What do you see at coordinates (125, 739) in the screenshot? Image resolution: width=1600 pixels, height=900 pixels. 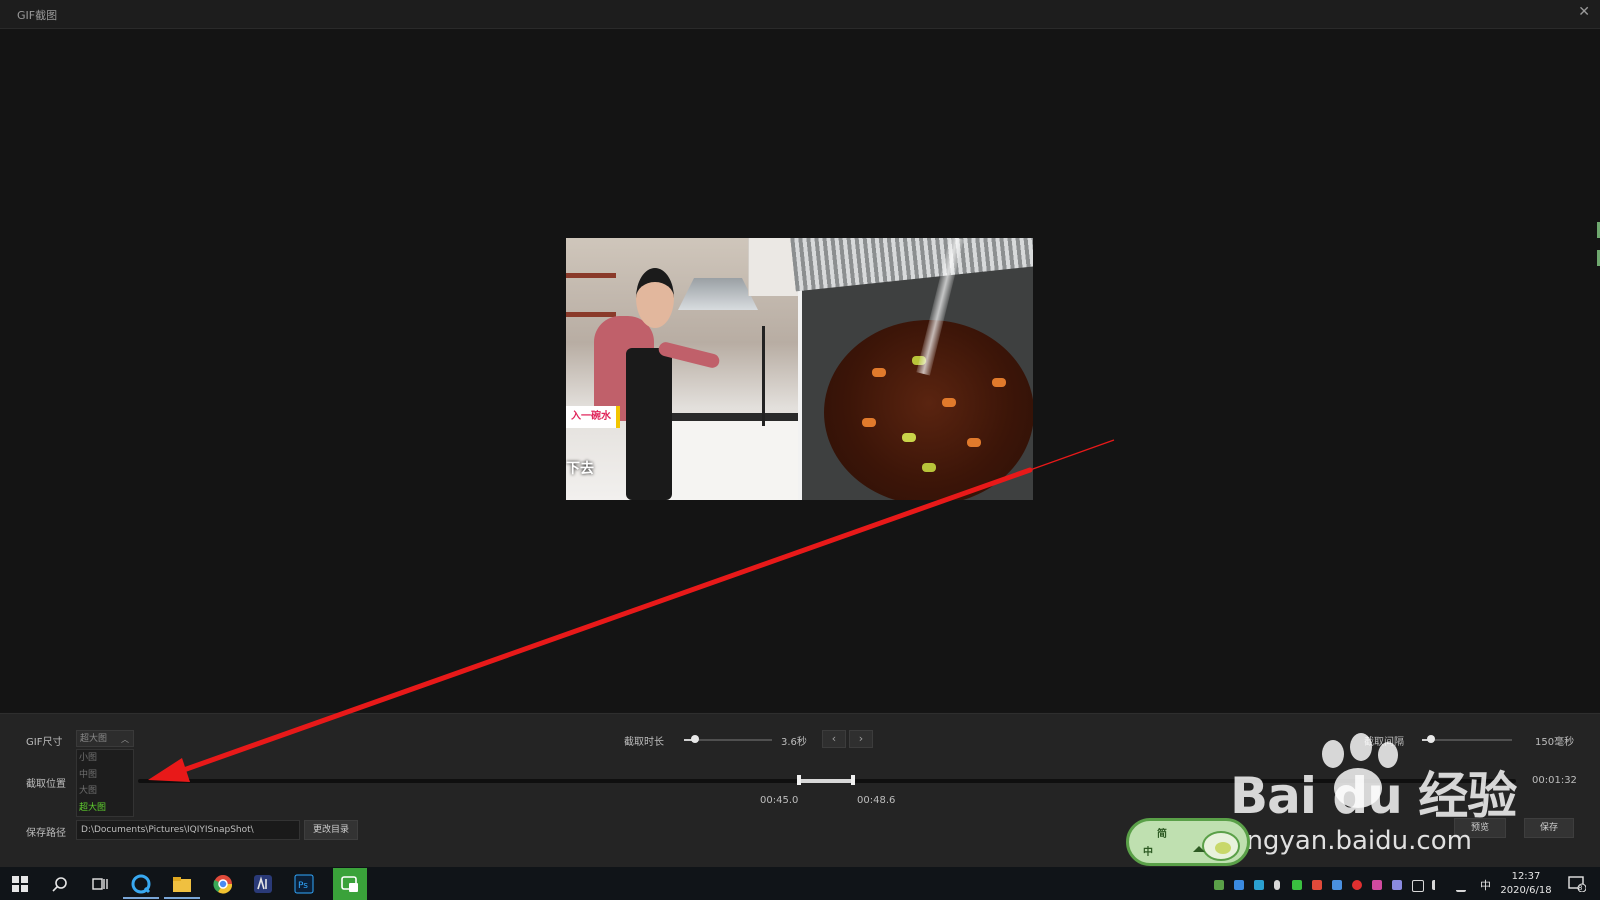 I see `chevron-up-icon: ︿` at bounding box center [125, 739].